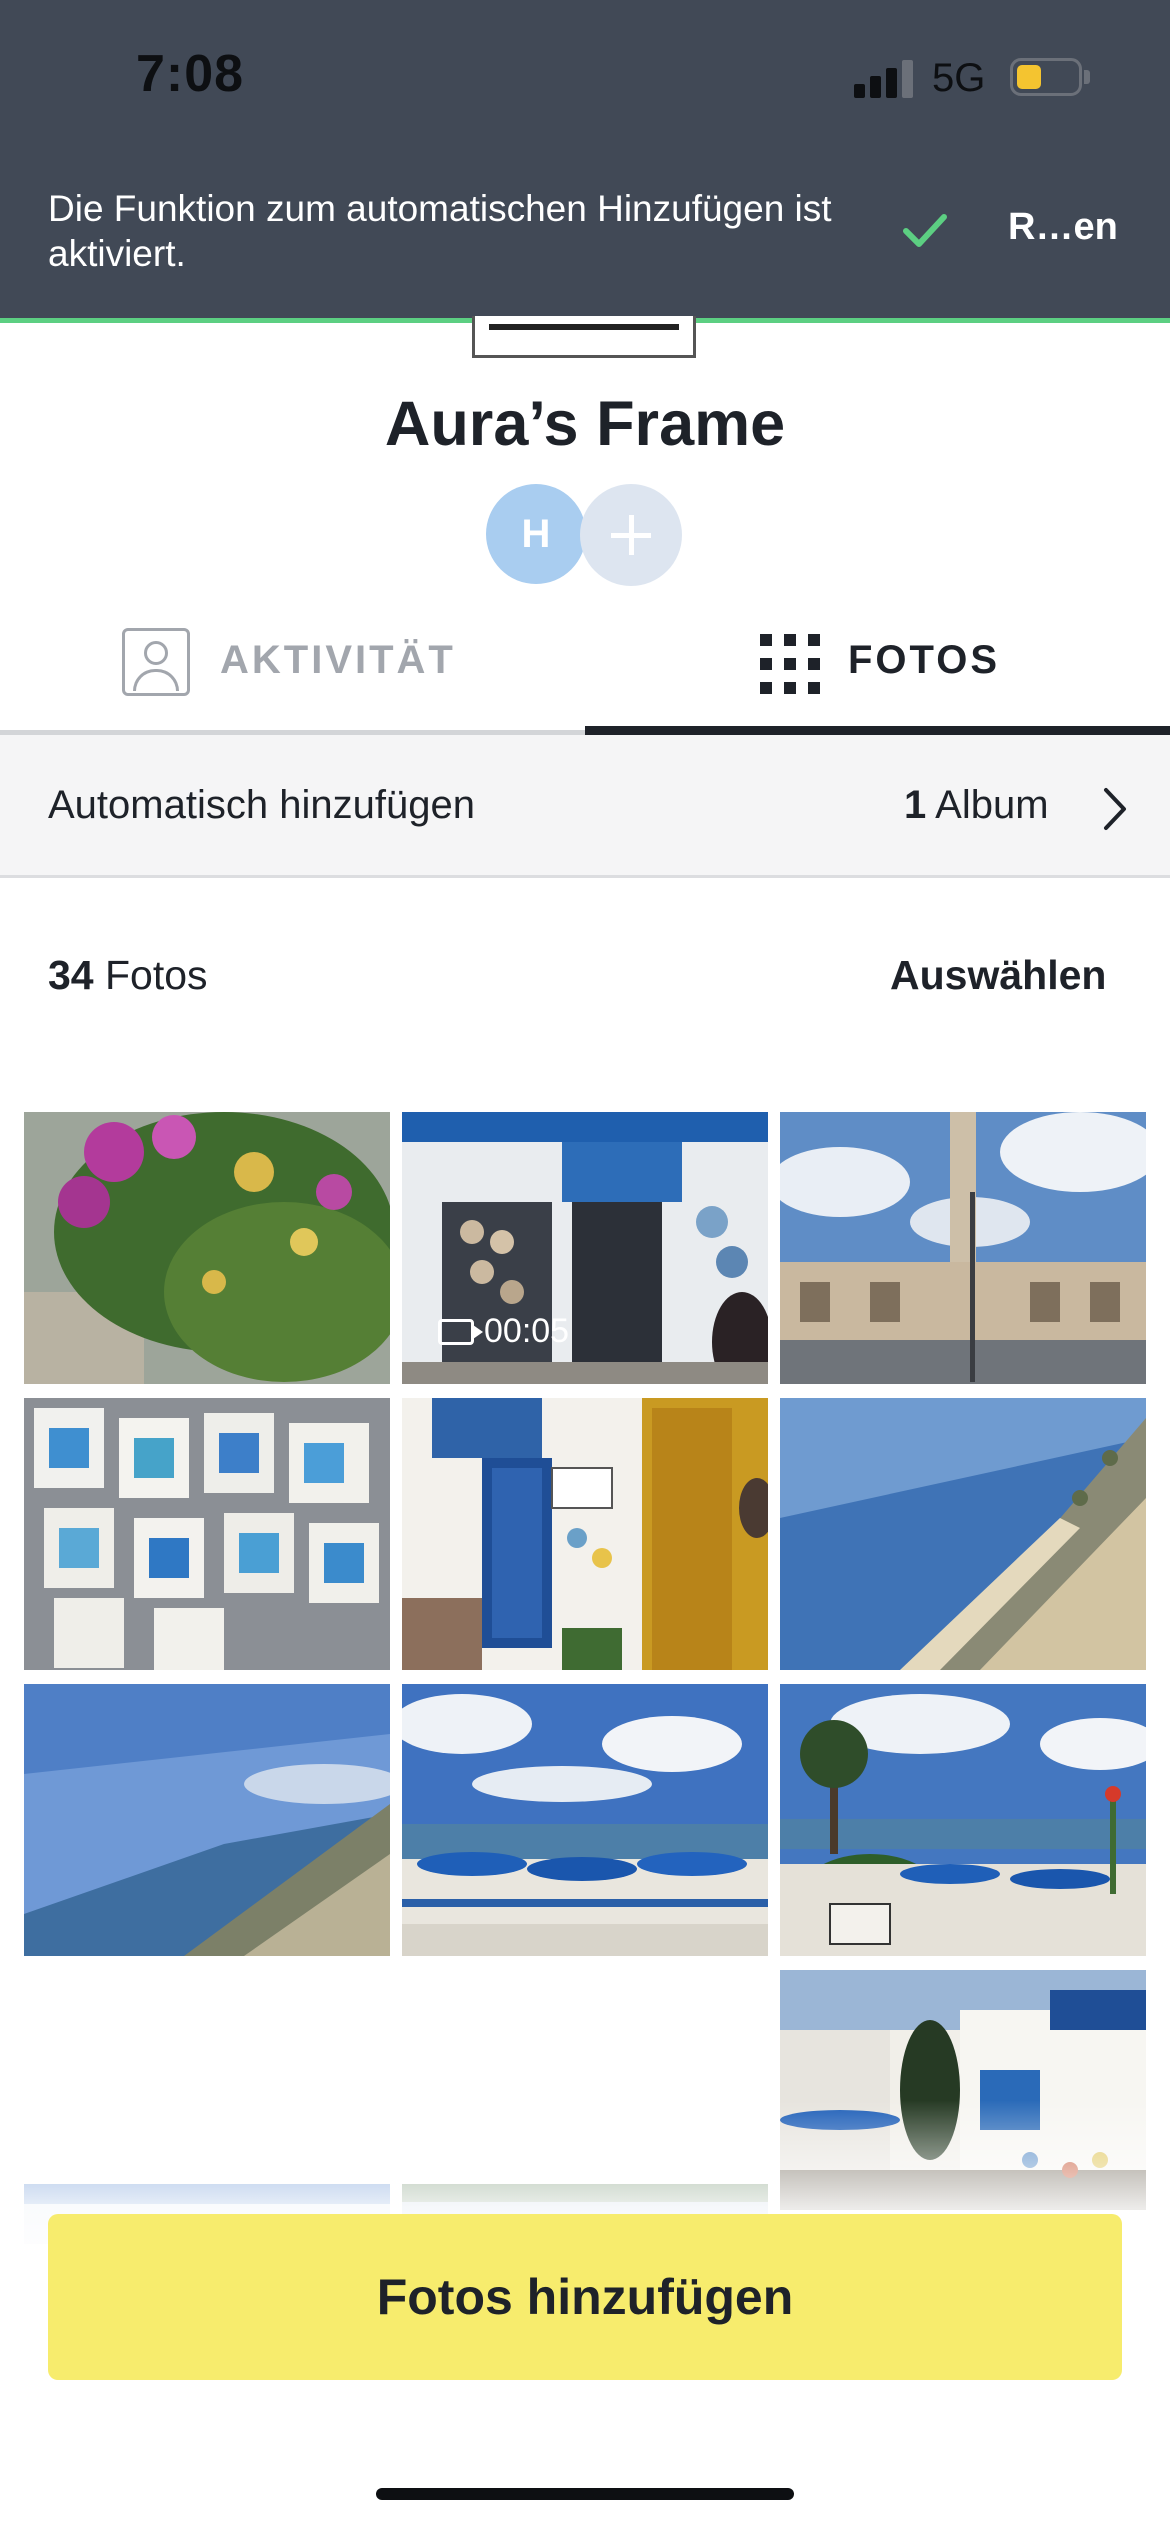  What do you see at coordinates (190, 74) in the screenshot?
I see `status-time: 7:08` at bounding box center [190, 74].